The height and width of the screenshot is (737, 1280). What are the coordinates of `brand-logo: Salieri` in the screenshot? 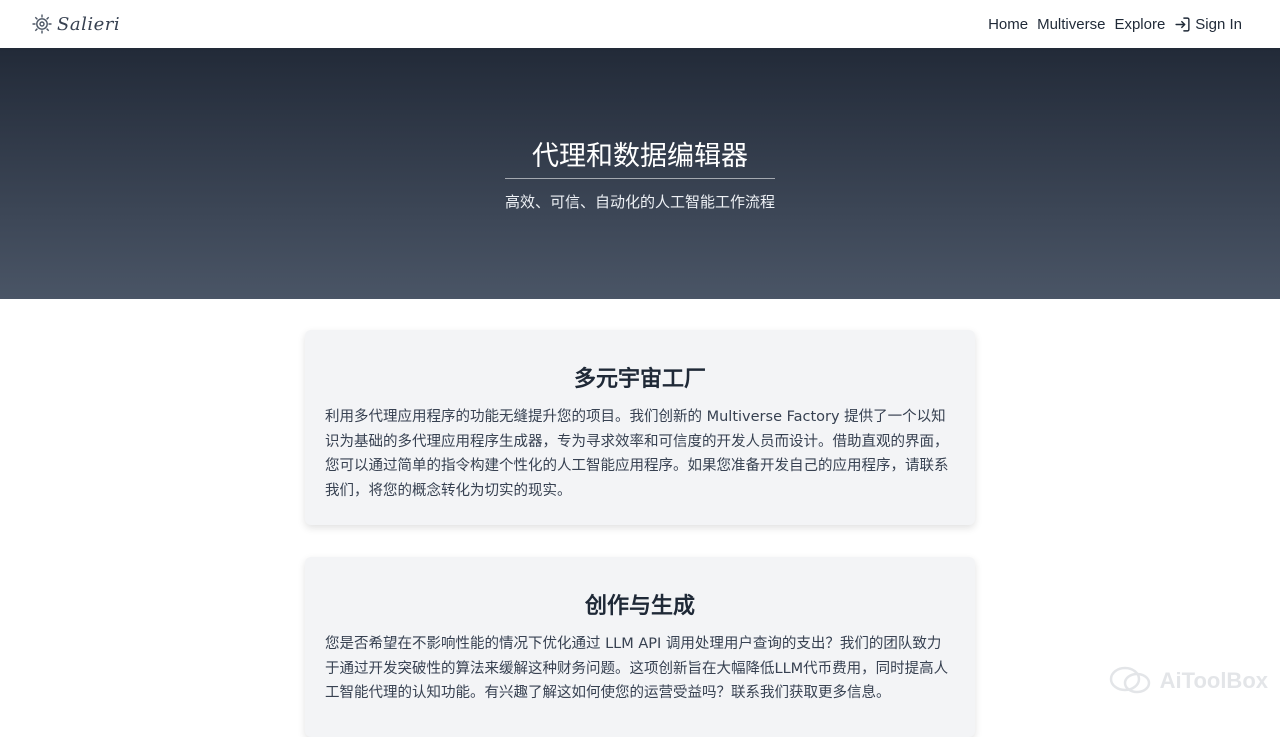 It's located at (75, 24).